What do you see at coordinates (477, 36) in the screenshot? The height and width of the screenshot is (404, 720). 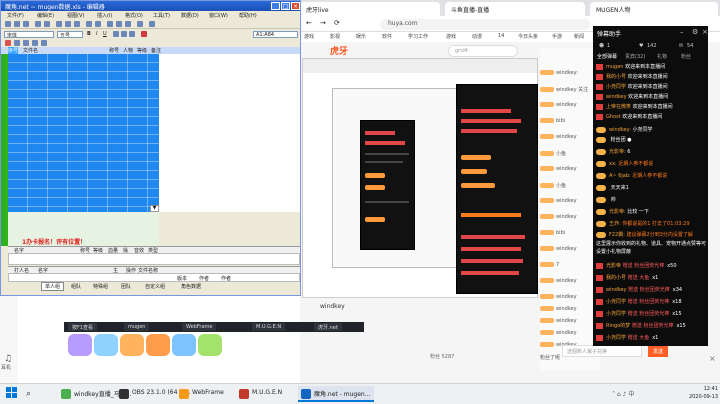 I see `bookmark: 动漫` at bounding box center [477, 36].